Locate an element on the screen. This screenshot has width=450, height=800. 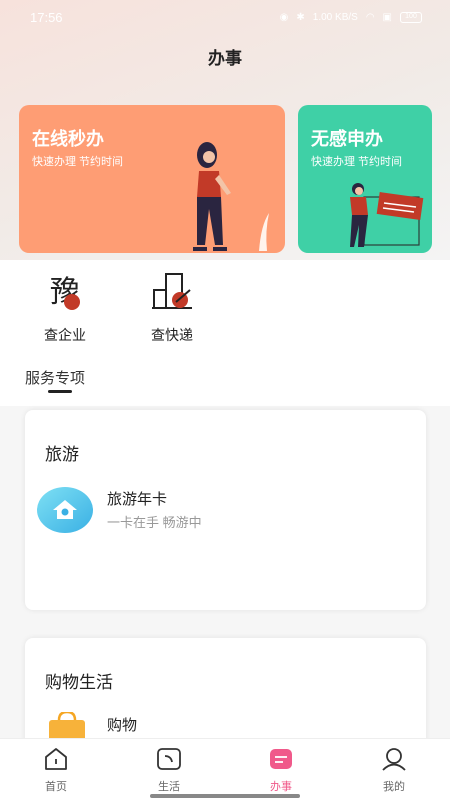
status-bar: 17:56 ◉ ✱ 1.00 KB/S ◠ ▣ 100 is located at coordinates (225, 17).